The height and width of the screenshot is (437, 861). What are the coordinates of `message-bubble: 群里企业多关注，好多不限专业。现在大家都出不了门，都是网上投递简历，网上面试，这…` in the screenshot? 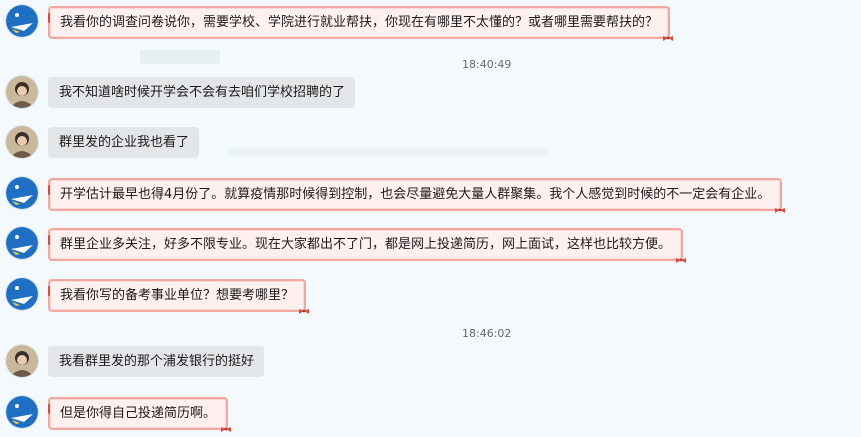 It's located at (367, 245).